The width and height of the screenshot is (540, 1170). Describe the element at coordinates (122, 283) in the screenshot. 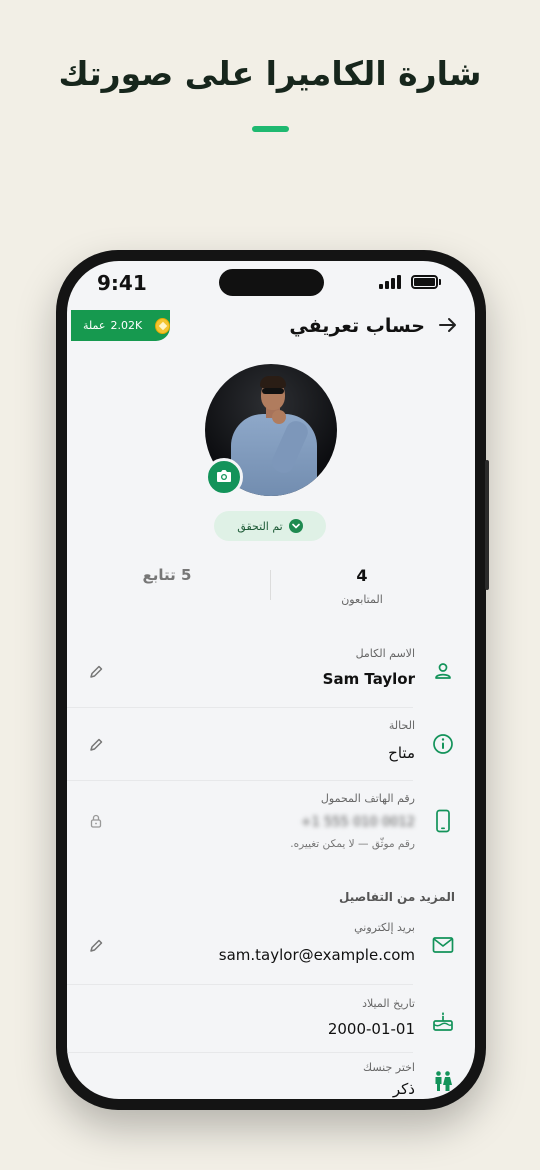

I see `status-time: 9:41` at that location.